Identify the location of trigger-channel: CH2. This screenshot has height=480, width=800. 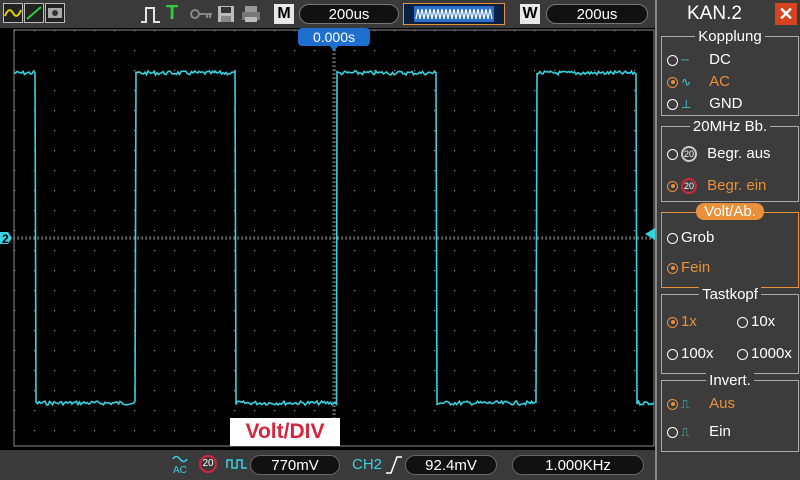
(367, 464).